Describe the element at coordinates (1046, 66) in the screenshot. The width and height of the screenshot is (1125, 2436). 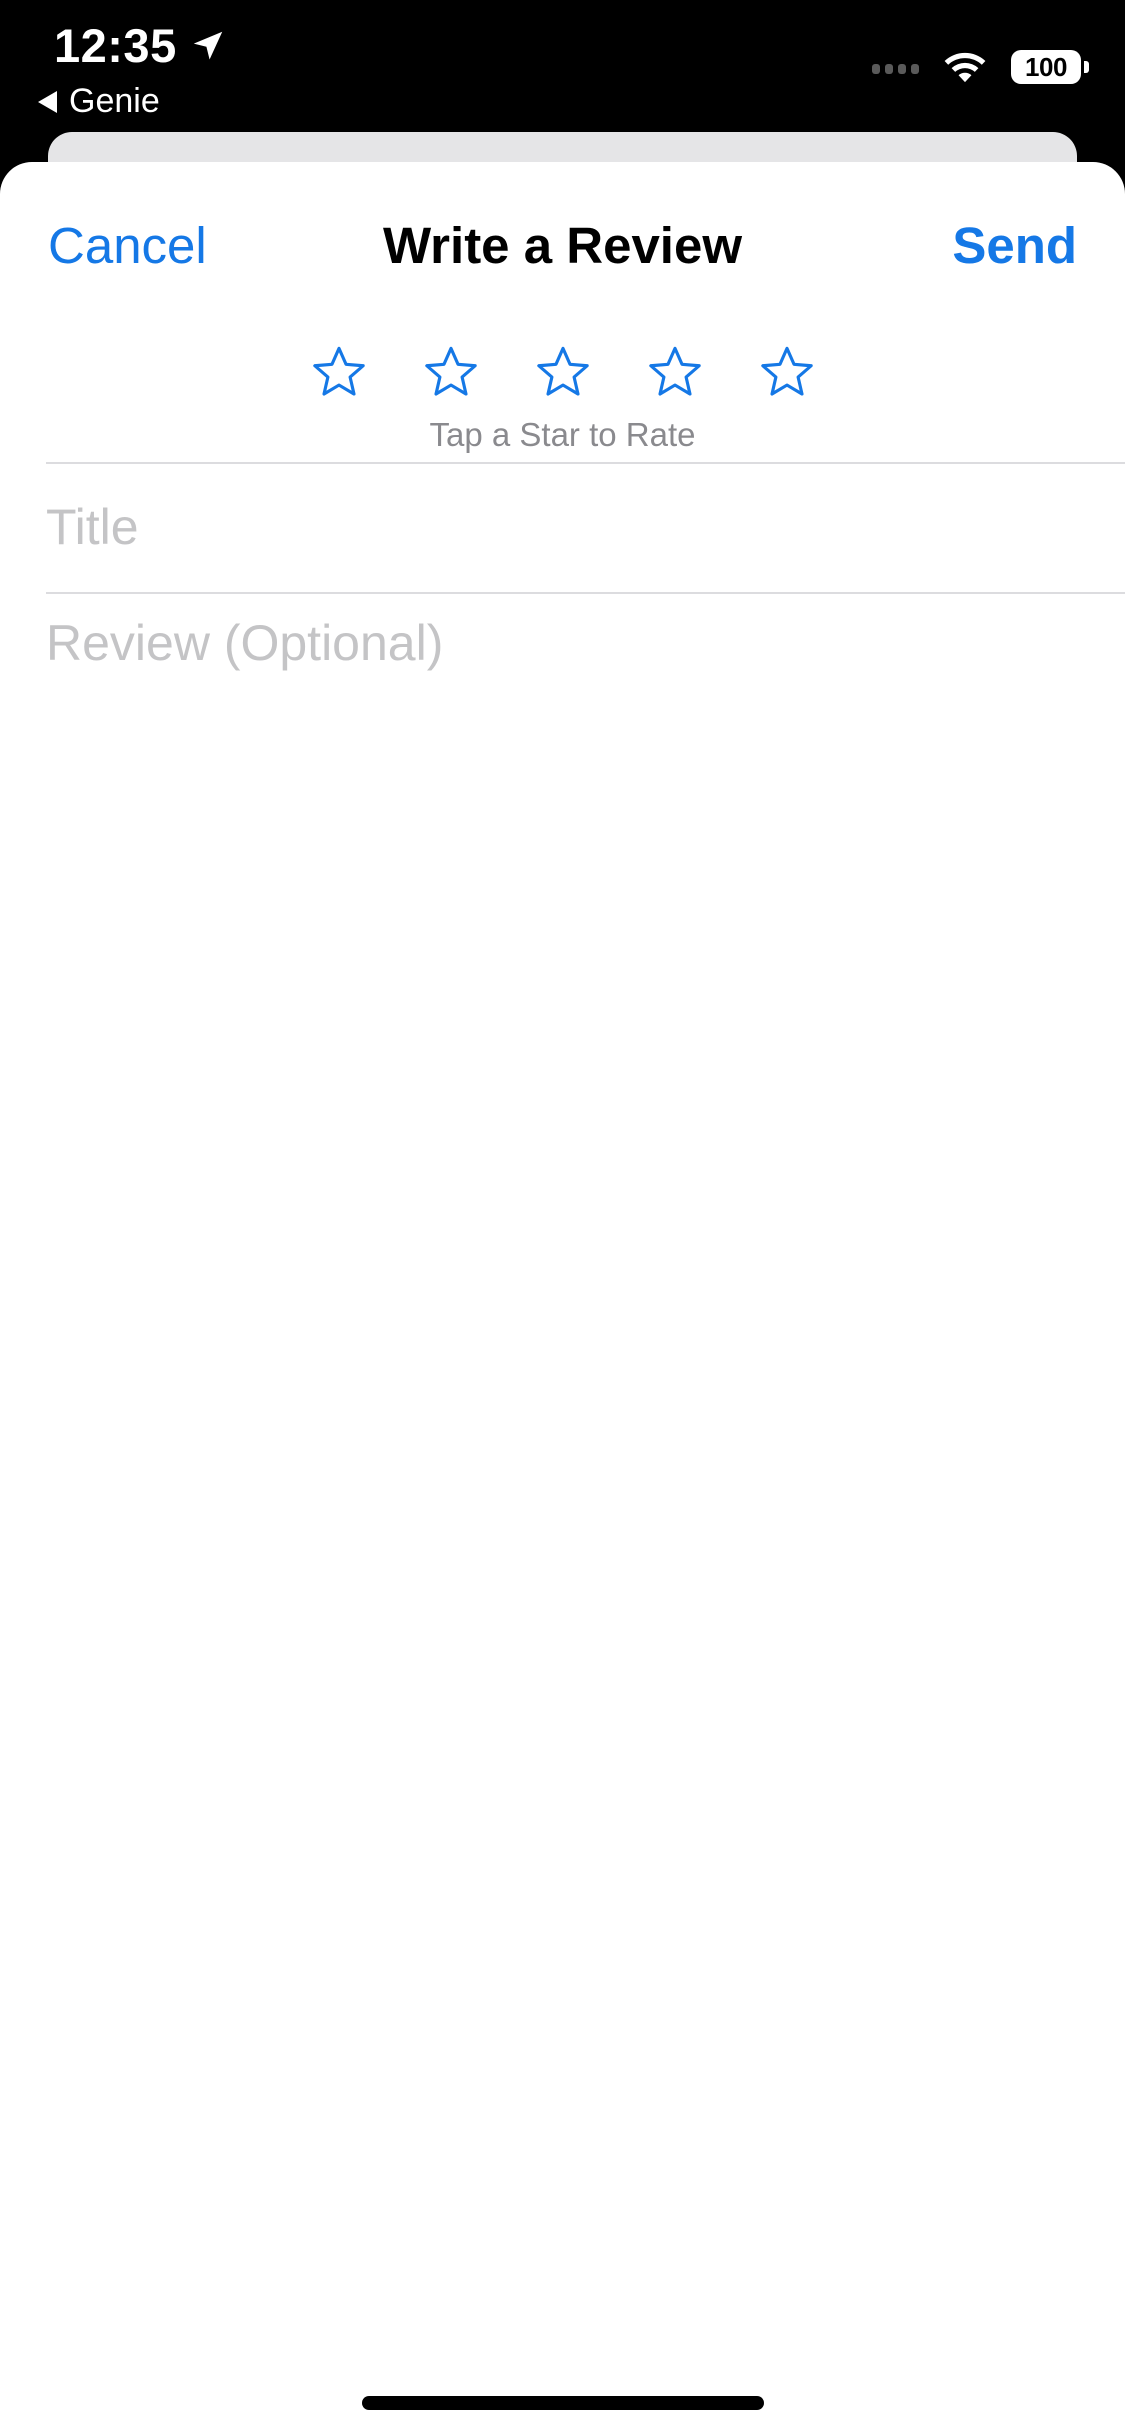
I see `battery-level: 100` at that location.